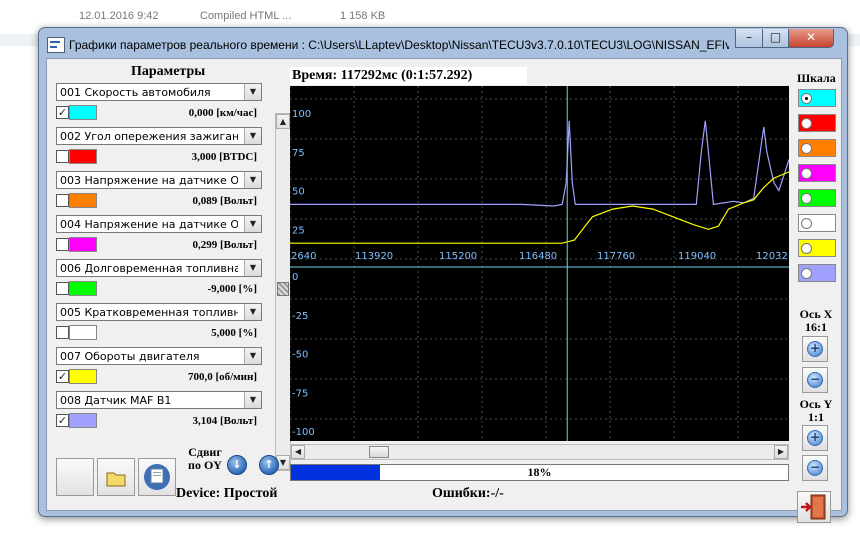 This screenshot has width=860, height=558. What do you see at coordinates (75, 477) in the screenshot?
I see `blank-button` at bounding box center [75, 477].